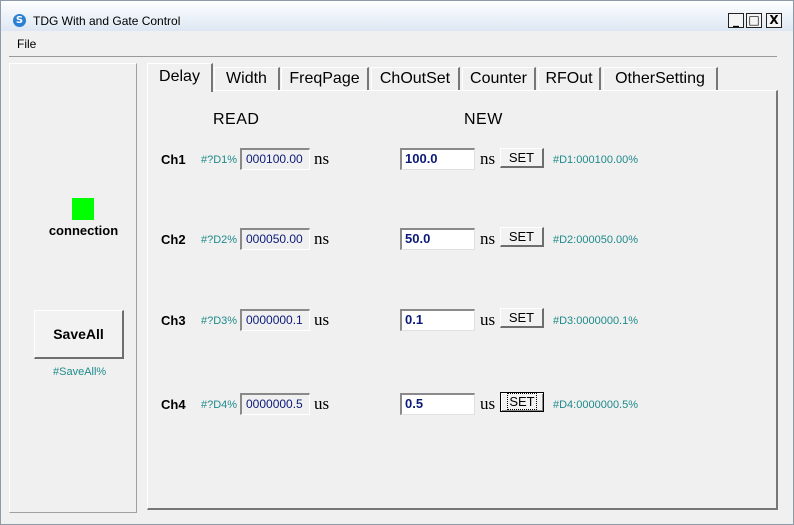 The height and width of the screenshot is (525, 794). What do you see at coordinates (437, 239) in the screenshot?
I see `new-value-input: 50.0` at bounding box center [437, 239].